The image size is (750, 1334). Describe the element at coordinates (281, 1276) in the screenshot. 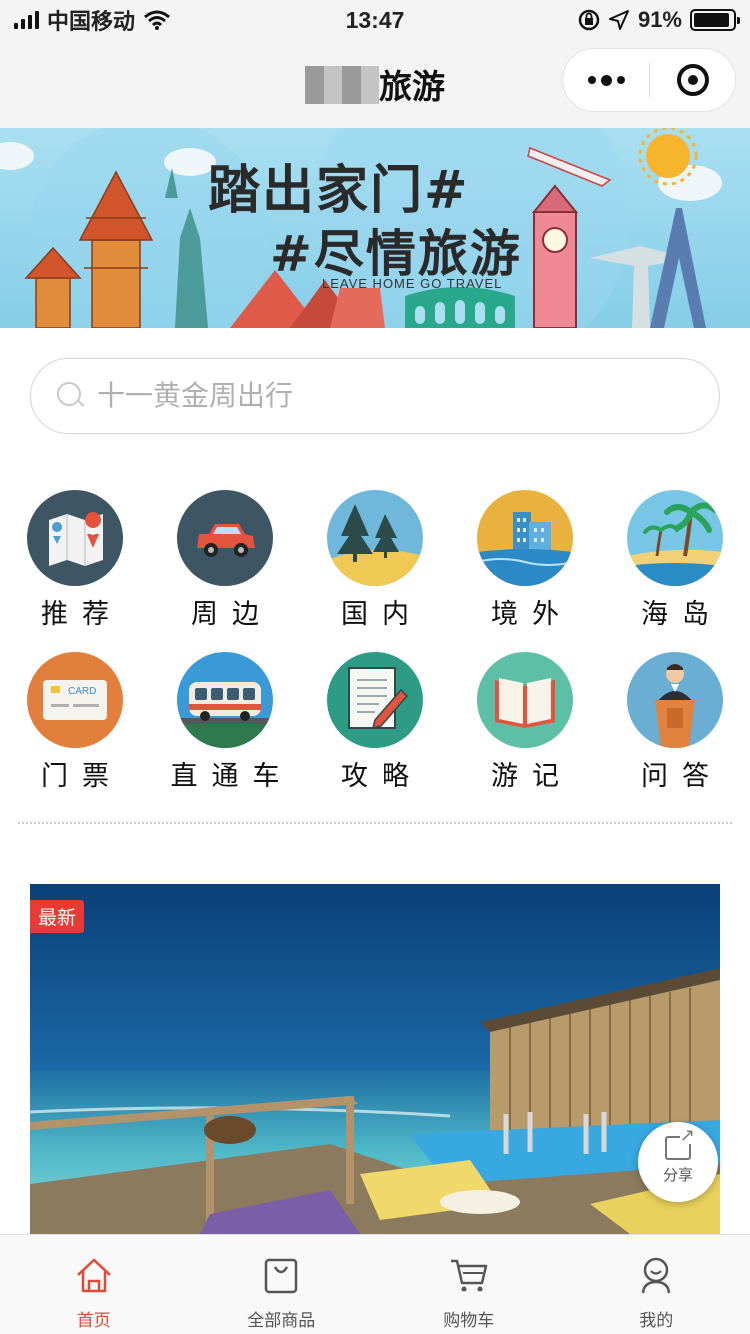

I see `shopping-bag-icon` at that location.